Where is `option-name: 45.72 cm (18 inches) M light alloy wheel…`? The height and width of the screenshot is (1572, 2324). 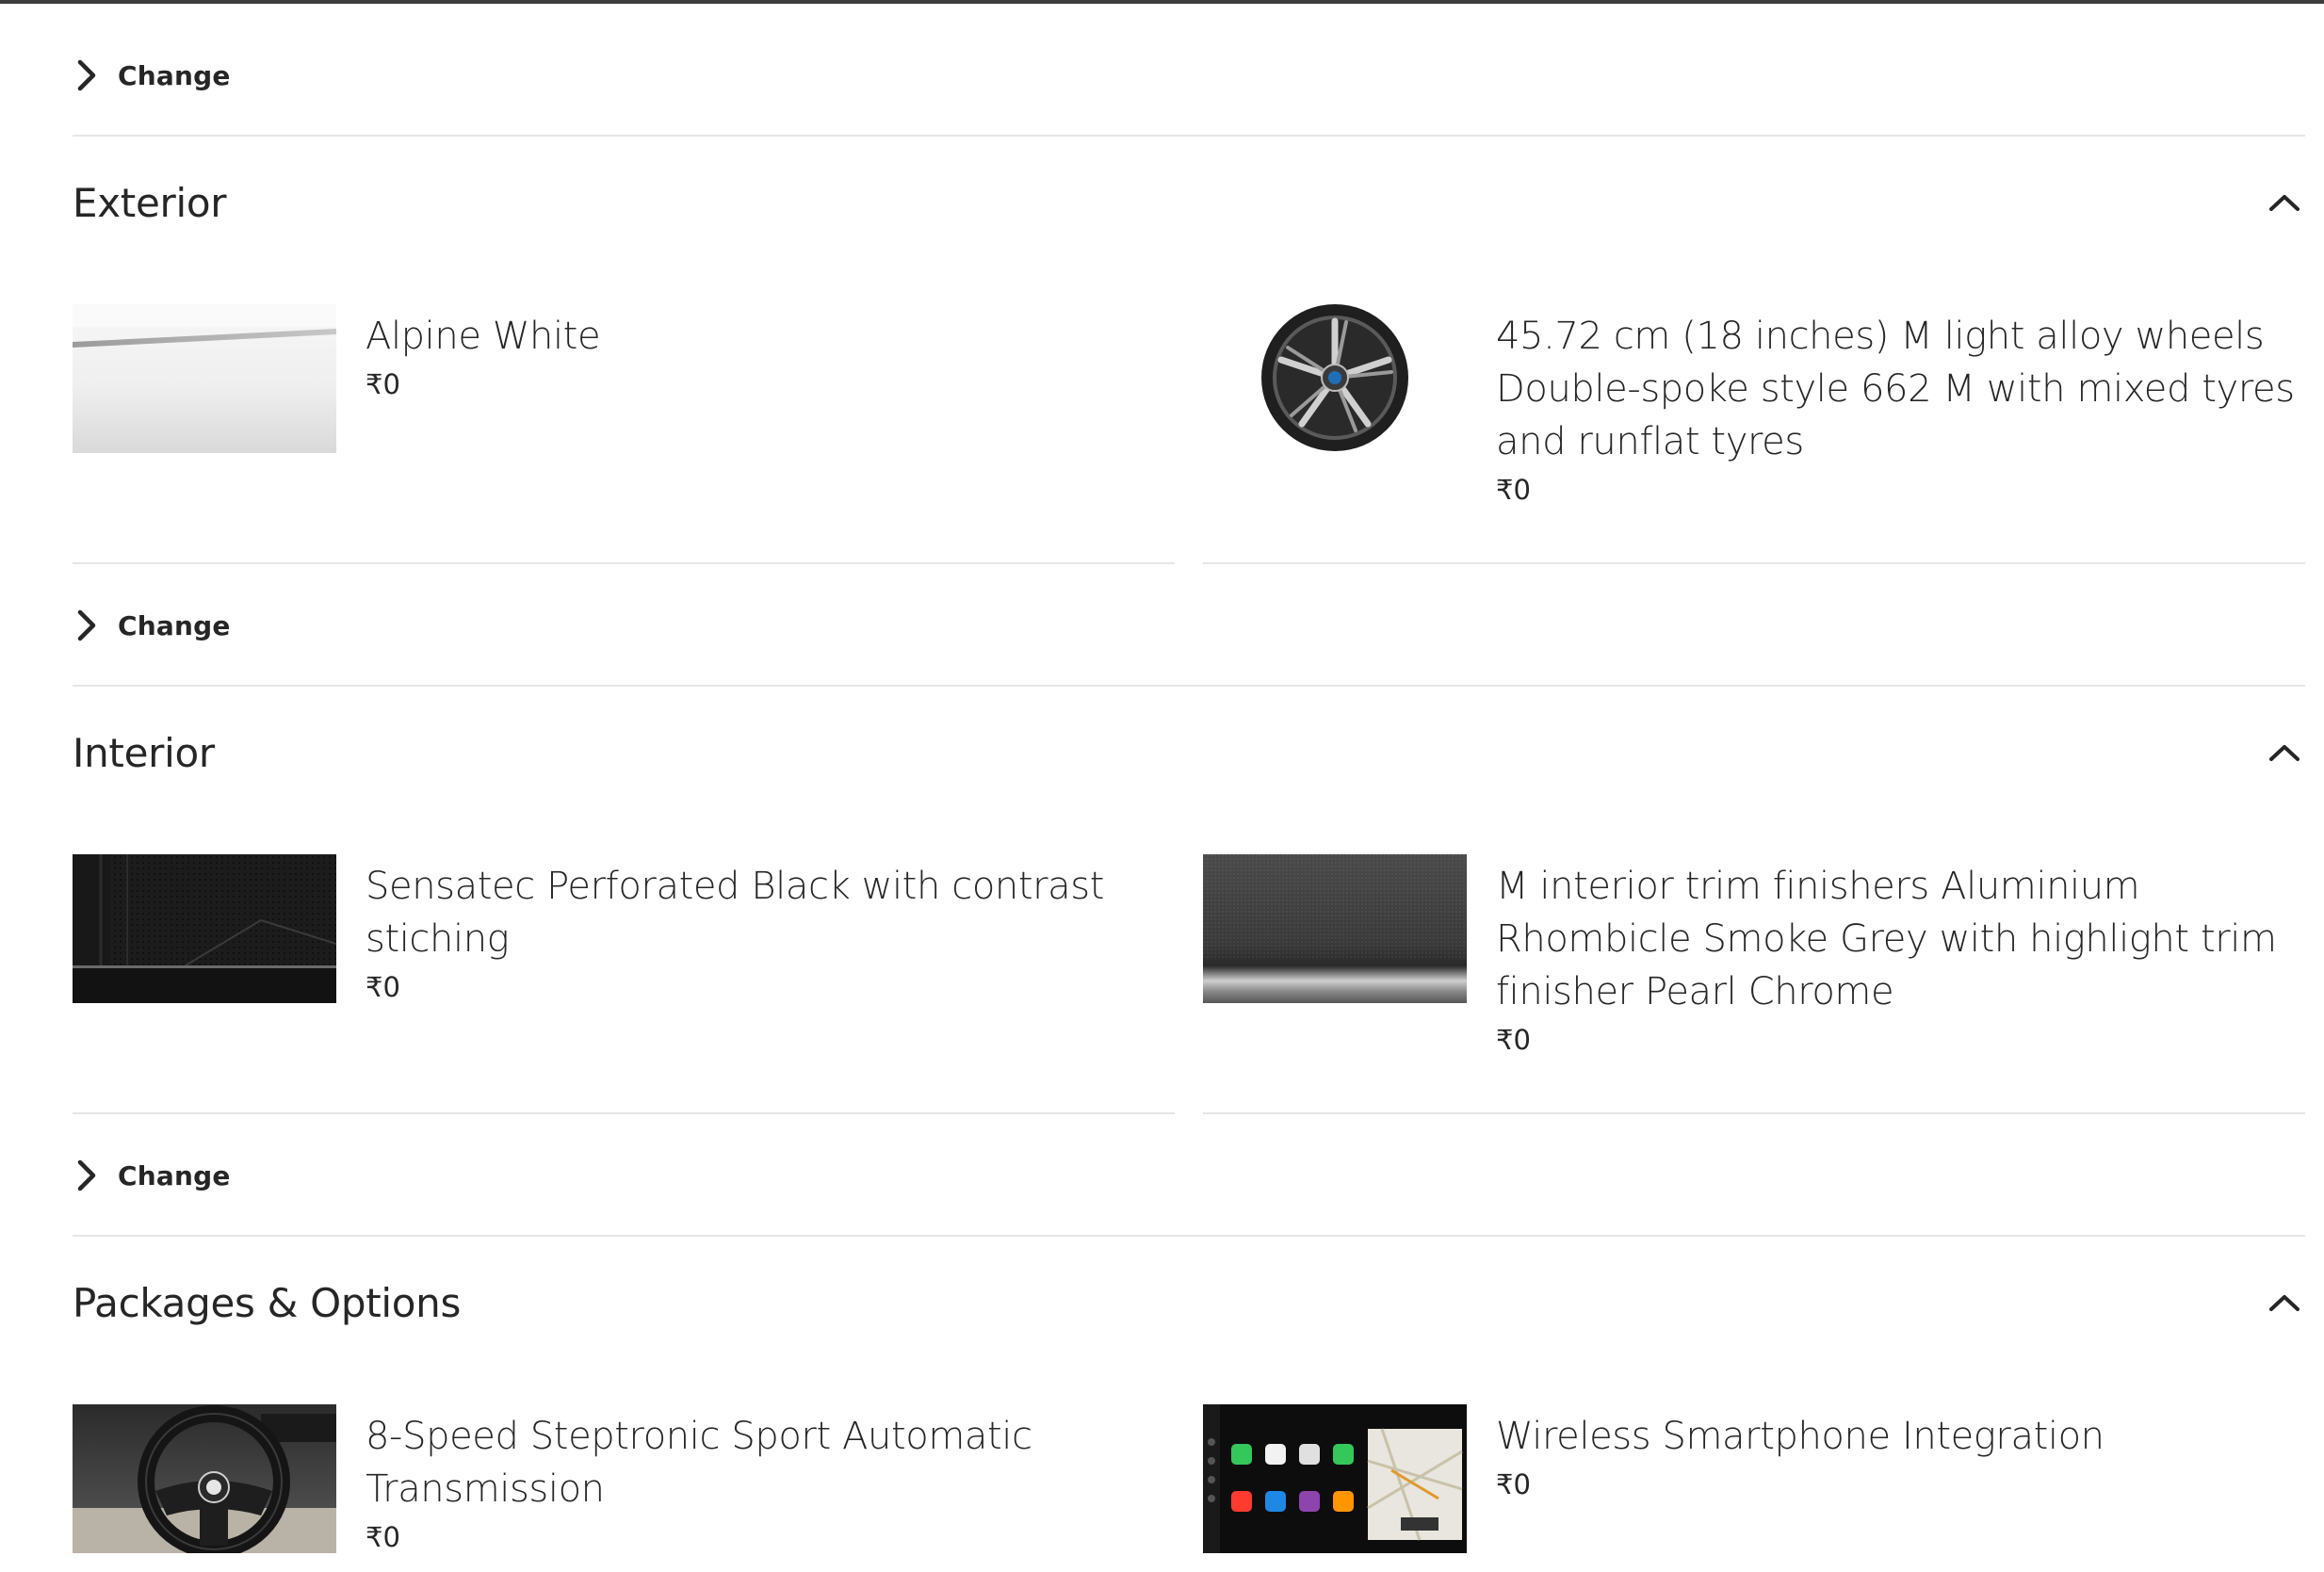
option-name: 45.72 cm (18 inches) M light alloy wheel… is located at coordinates (1895, 389).